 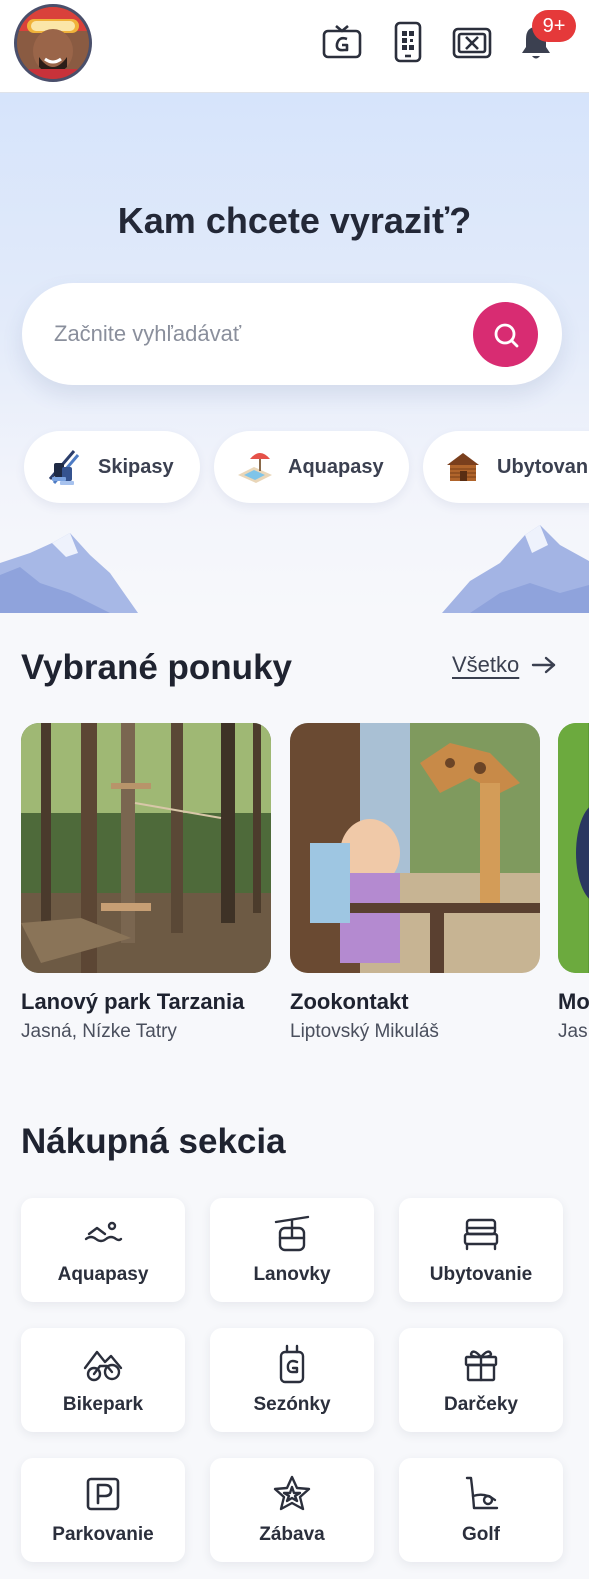 I want to click on tile-label: Zábava, so click(x=292, y=1534).